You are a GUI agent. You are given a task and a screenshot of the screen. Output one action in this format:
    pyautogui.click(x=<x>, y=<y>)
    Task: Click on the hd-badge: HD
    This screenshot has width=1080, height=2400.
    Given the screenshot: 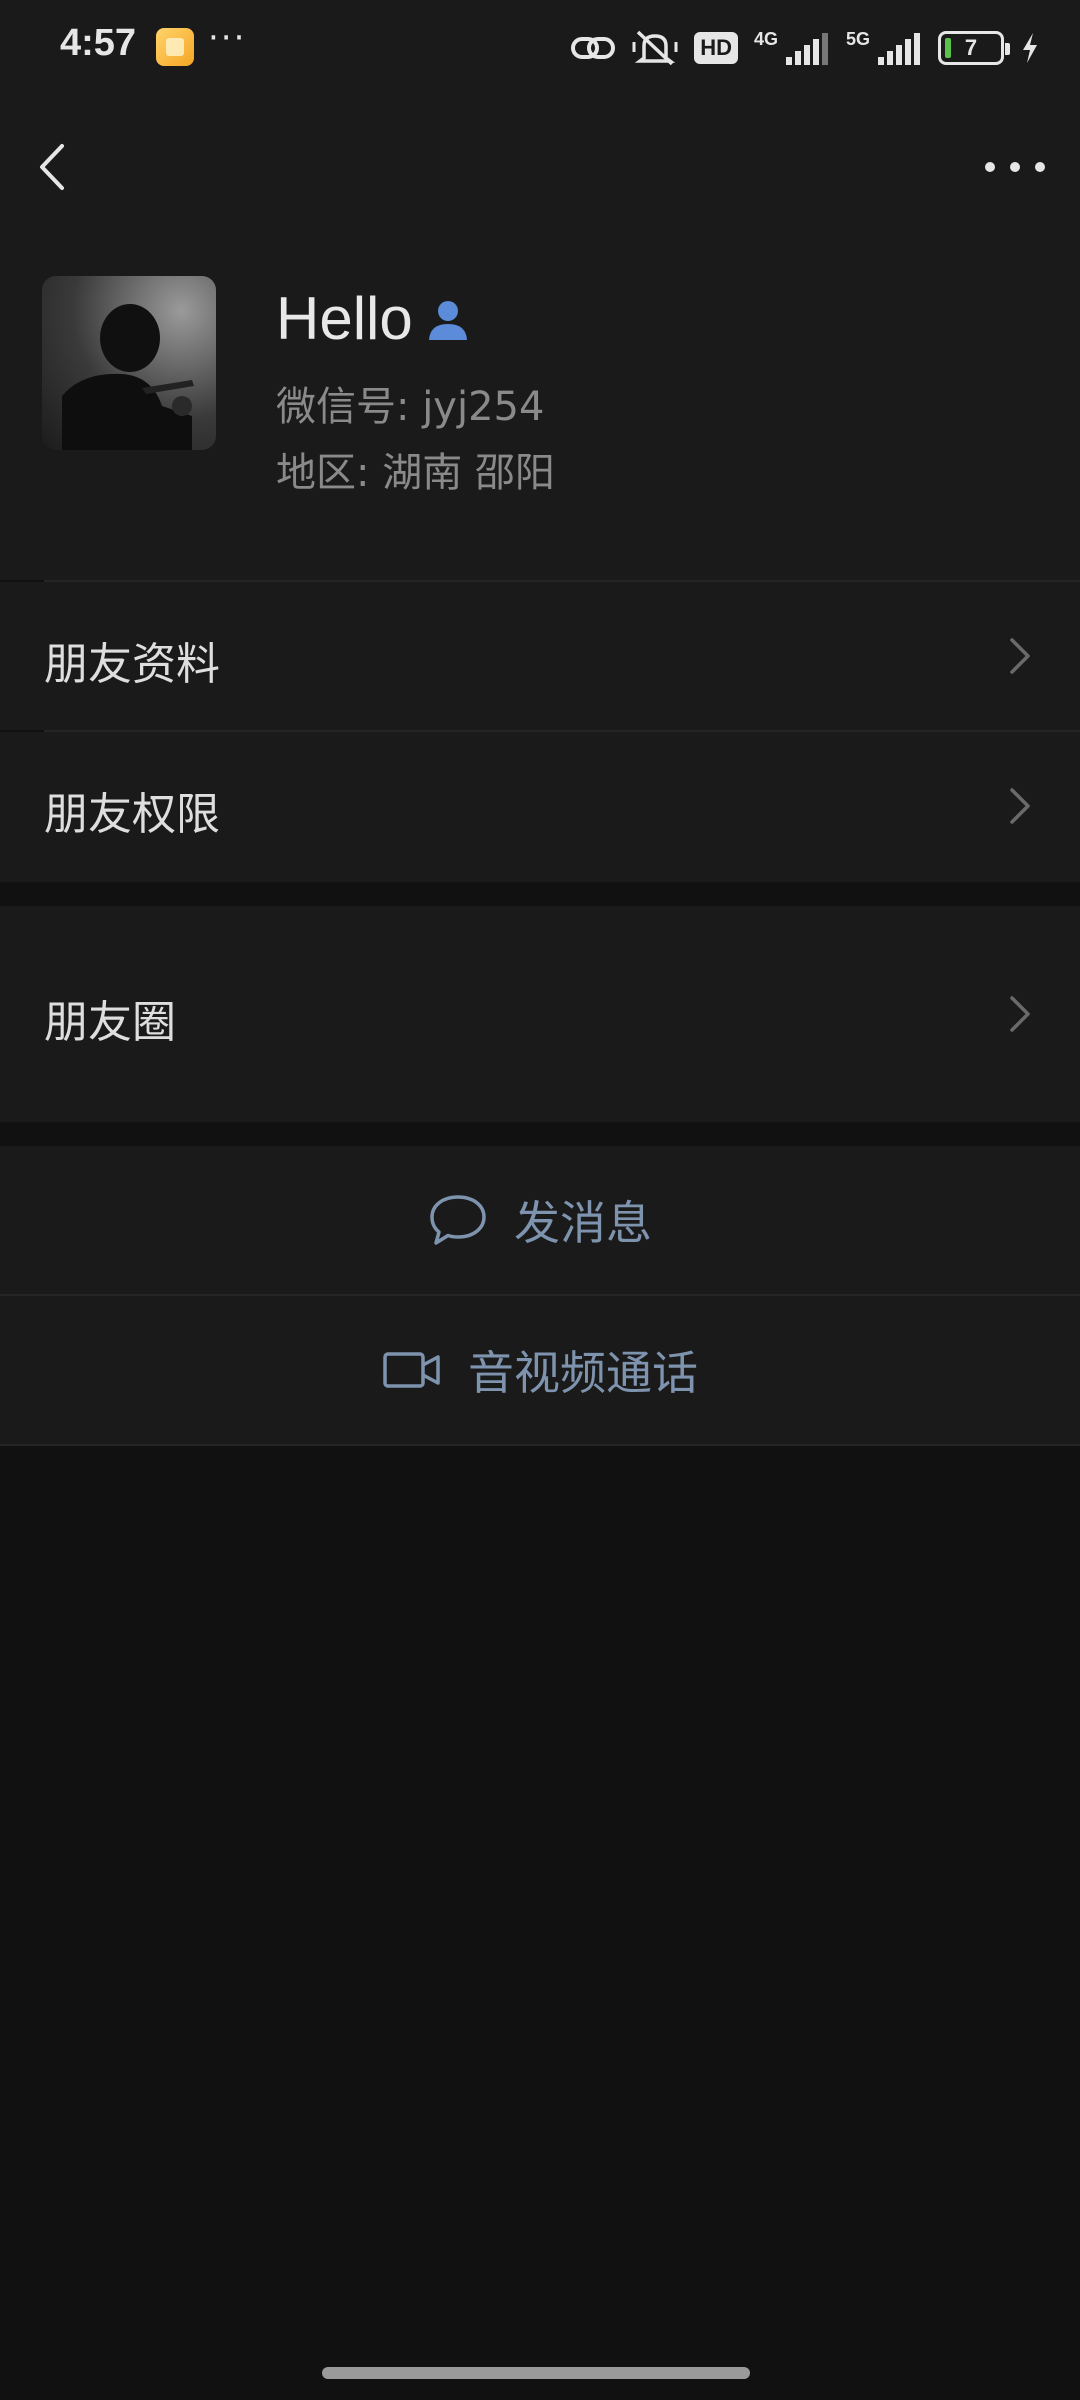 What is the action you would take?
    pyautogui.click(x=716, y=48)
    